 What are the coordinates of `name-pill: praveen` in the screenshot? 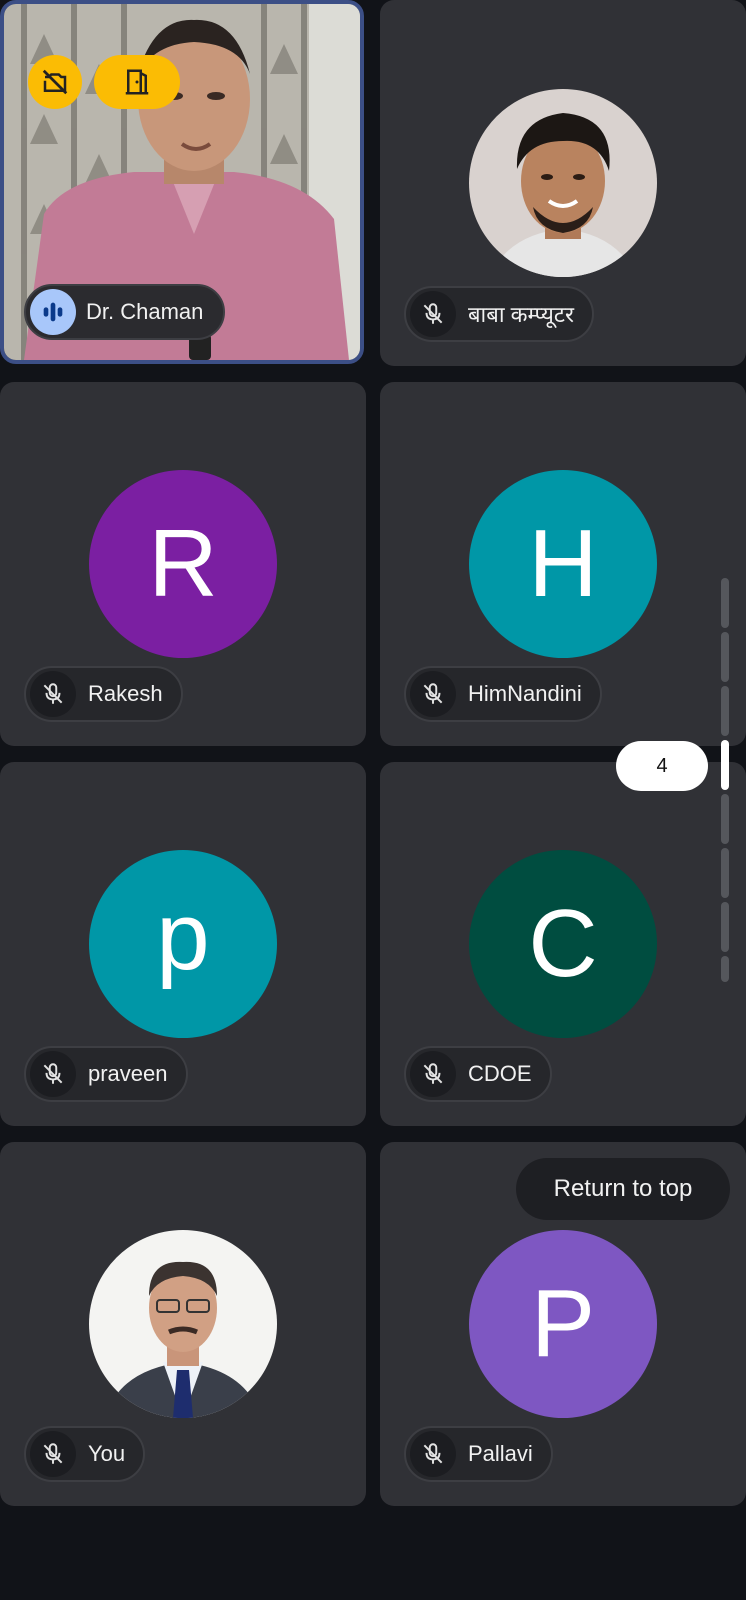 It's located at (106, 1074).